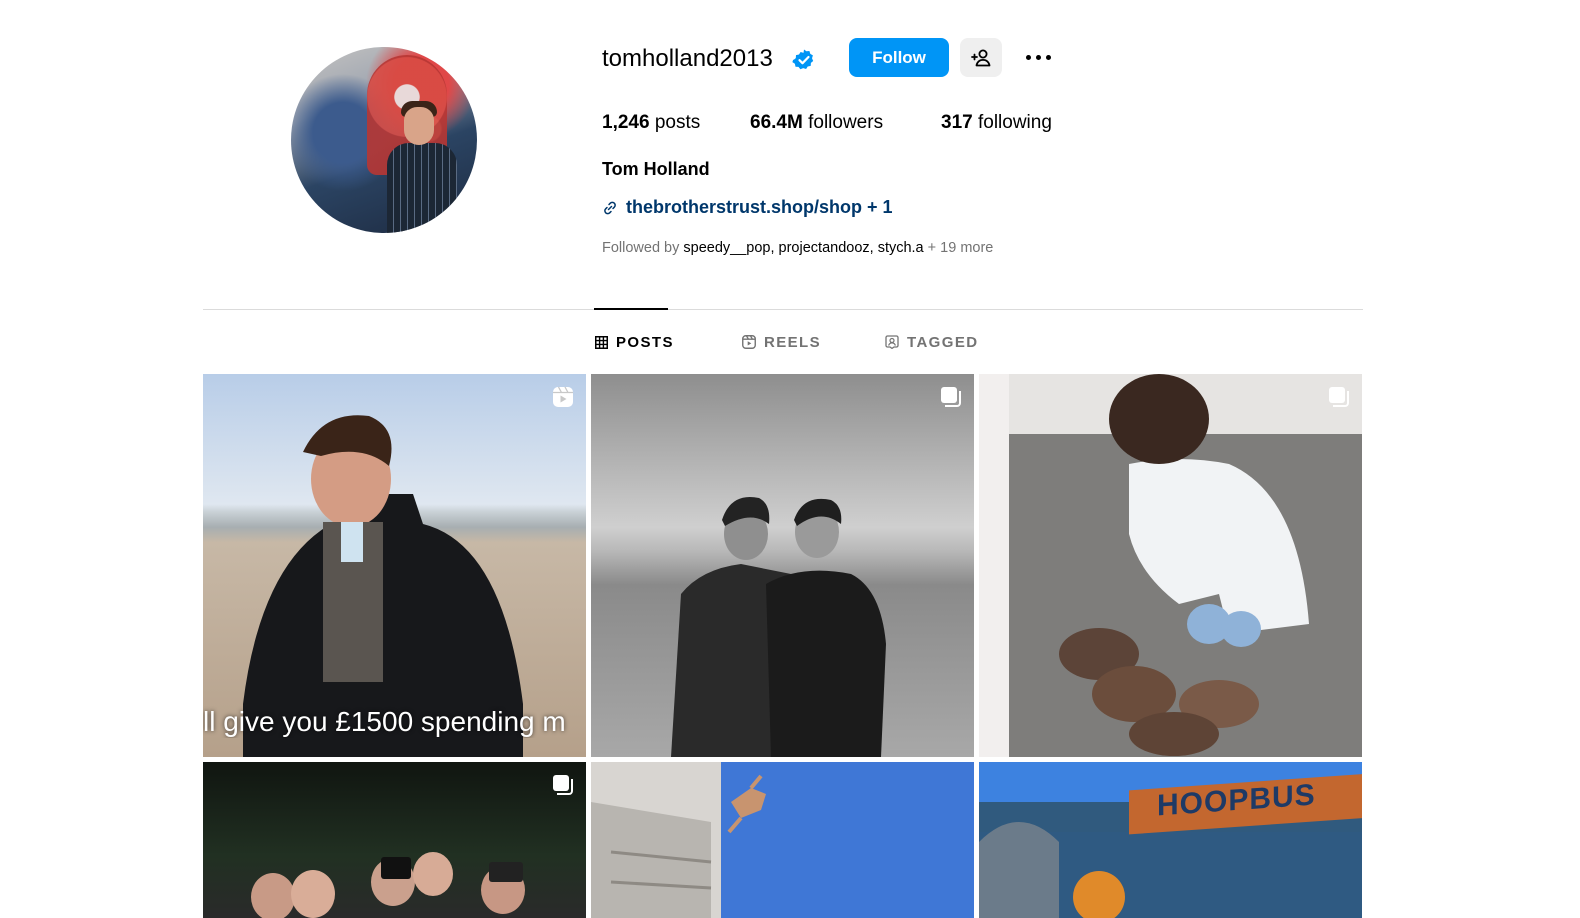 This screenshot has height=918, width=1580. Describe the element at coordinates (899, 57) in the screenshot. I see `follow-button: Follow` at that location.